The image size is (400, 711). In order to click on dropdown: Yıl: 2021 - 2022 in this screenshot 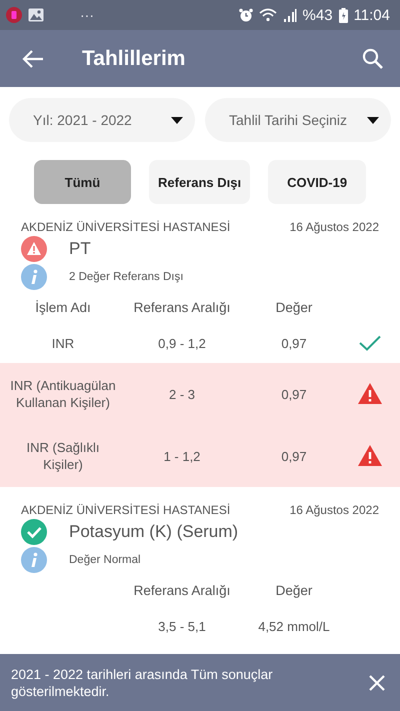, I will do `click(102, 120)`.